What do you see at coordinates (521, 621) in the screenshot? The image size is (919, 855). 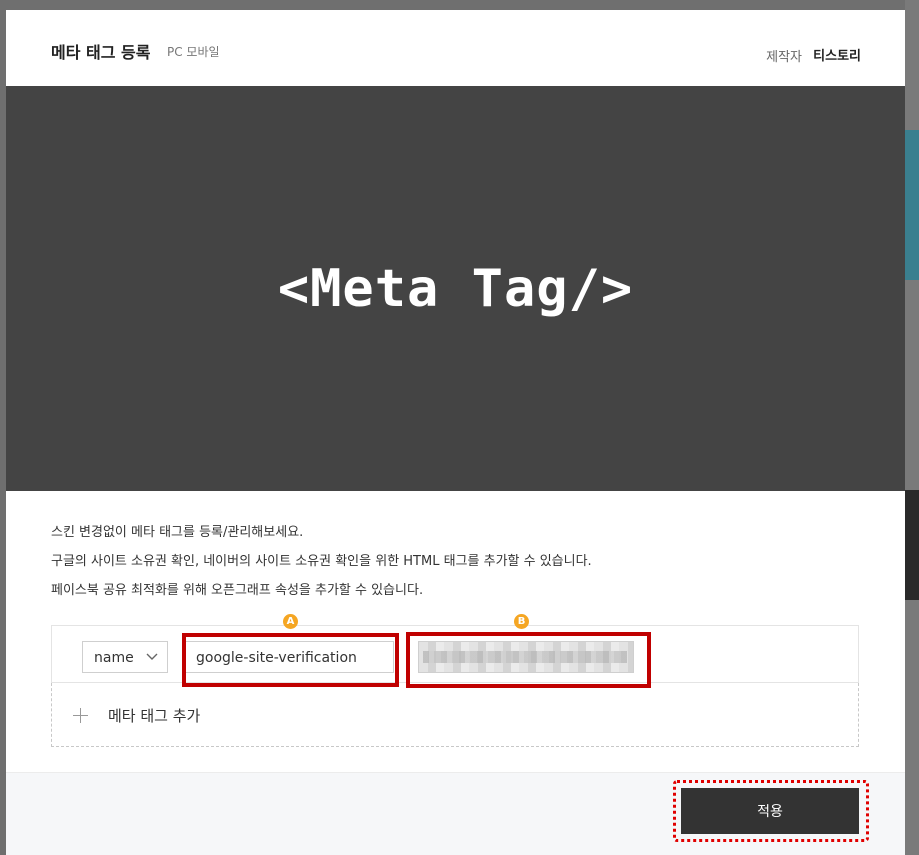 I see `badge-b: B` at bounding box center [521, 621].